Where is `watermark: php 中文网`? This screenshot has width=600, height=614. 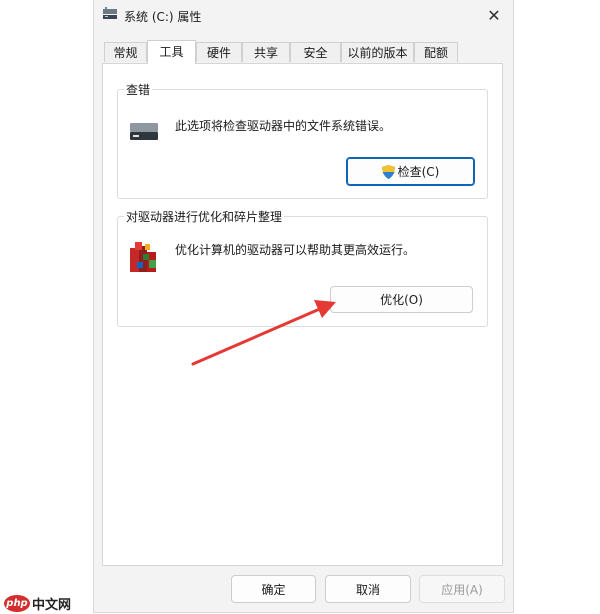
watermark: php 中文网 is located at coordinates (37, 603).